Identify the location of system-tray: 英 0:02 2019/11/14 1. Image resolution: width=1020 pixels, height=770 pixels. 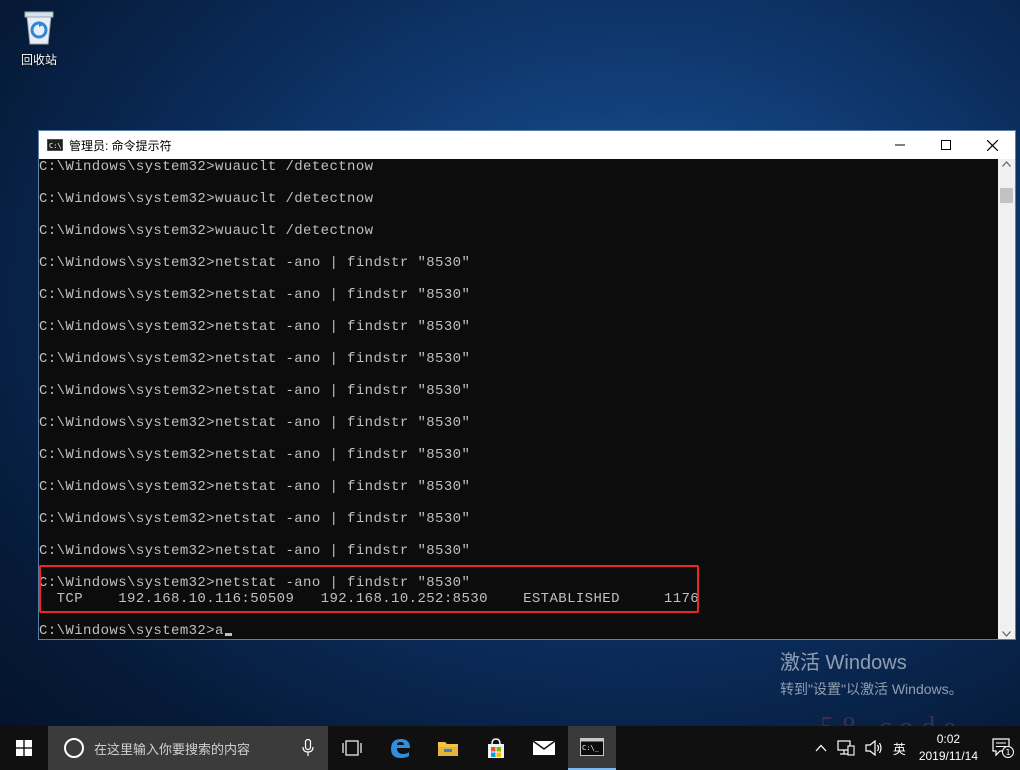
(915, 748).